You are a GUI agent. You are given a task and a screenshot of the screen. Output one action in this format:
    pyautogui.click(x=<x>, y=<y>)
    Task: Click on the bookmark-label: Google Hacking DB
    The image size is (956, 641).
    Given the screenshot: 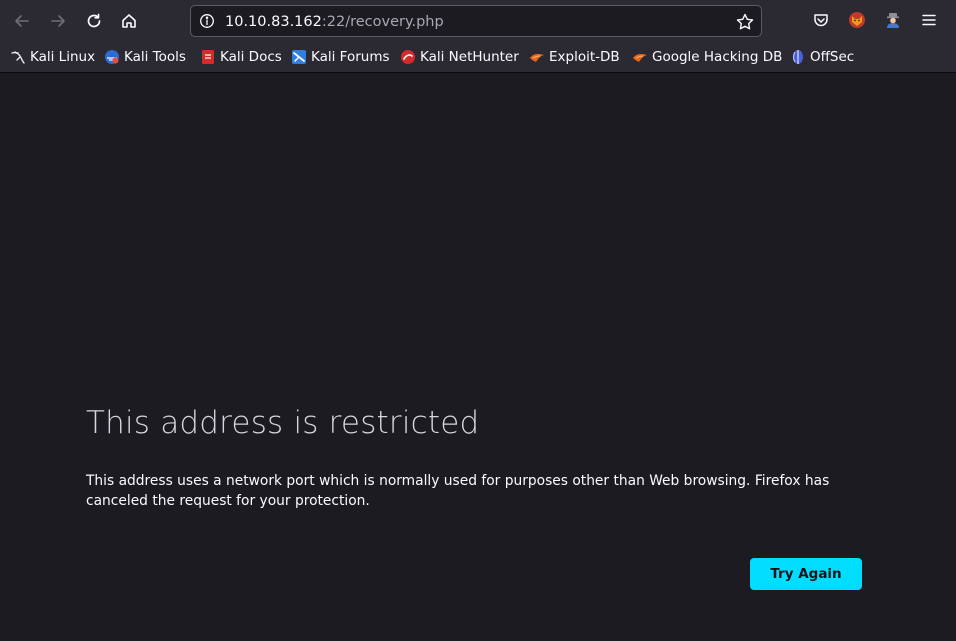 What is the action you would take?
    pyautogui.click(x=717, y=57)
    